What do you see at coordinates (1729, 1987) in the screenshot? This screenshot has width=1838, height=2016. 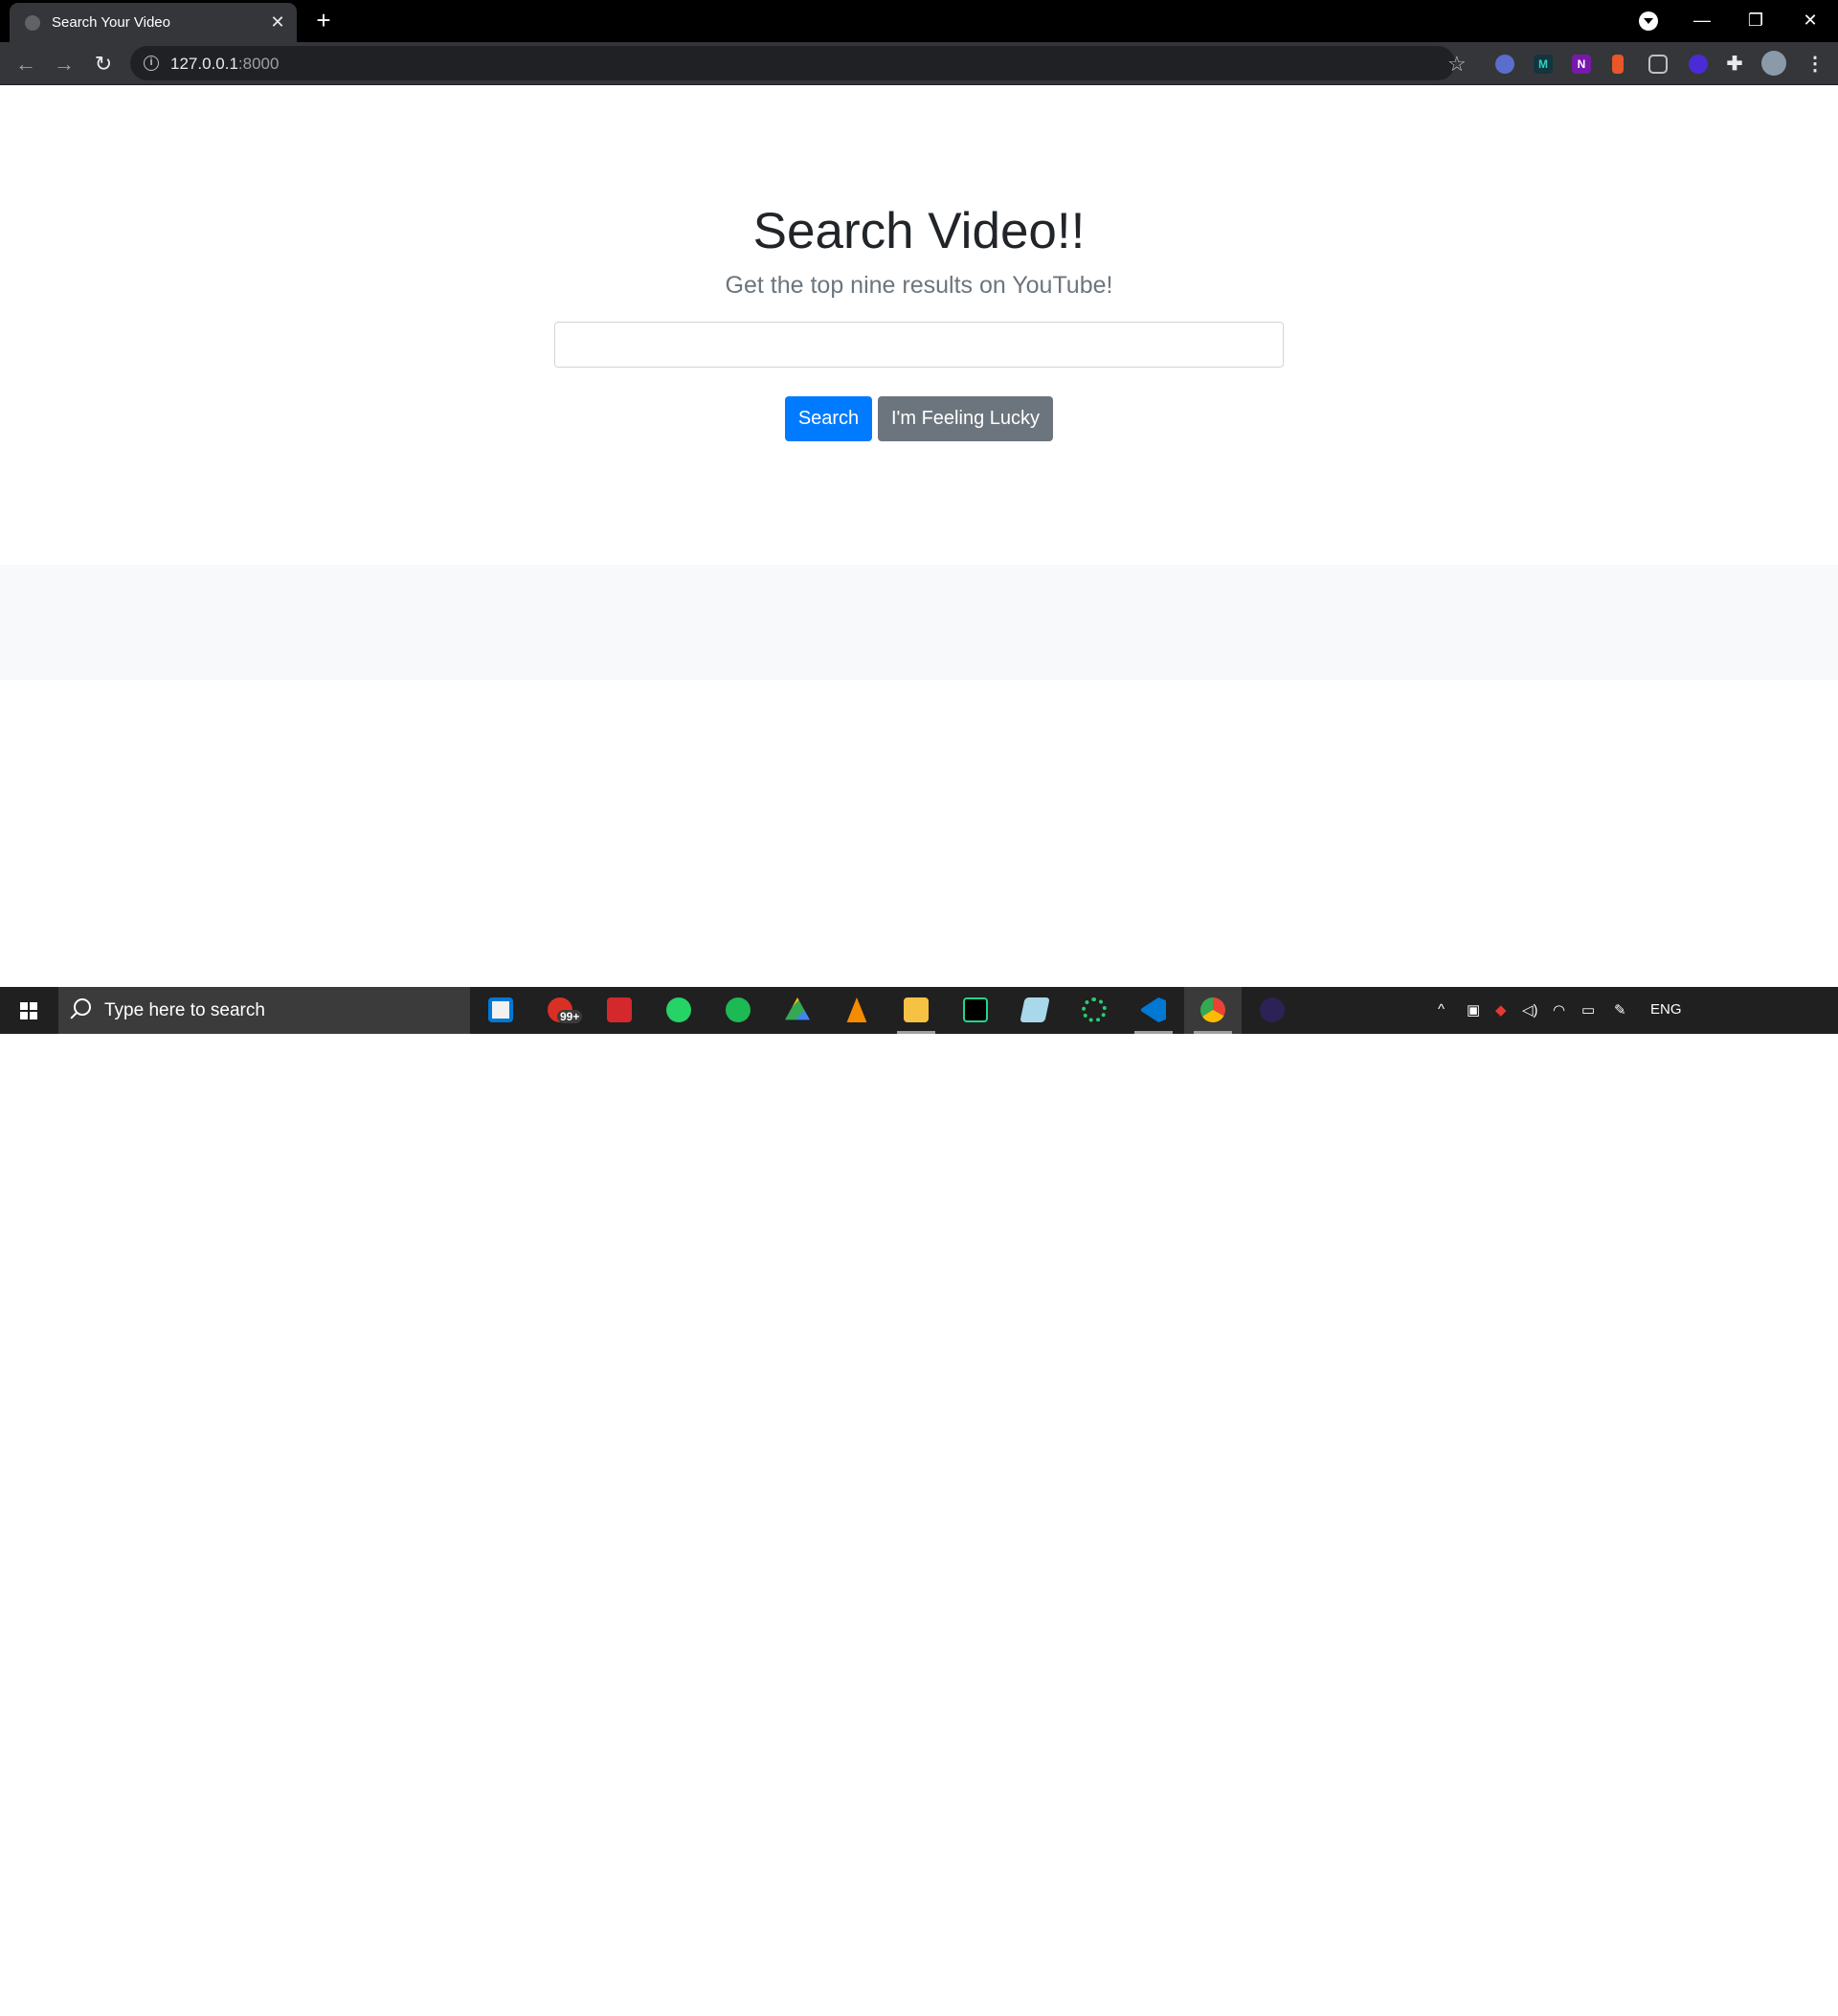 I see `clock-time: 18:04` at bounding box center [1729, 1987].